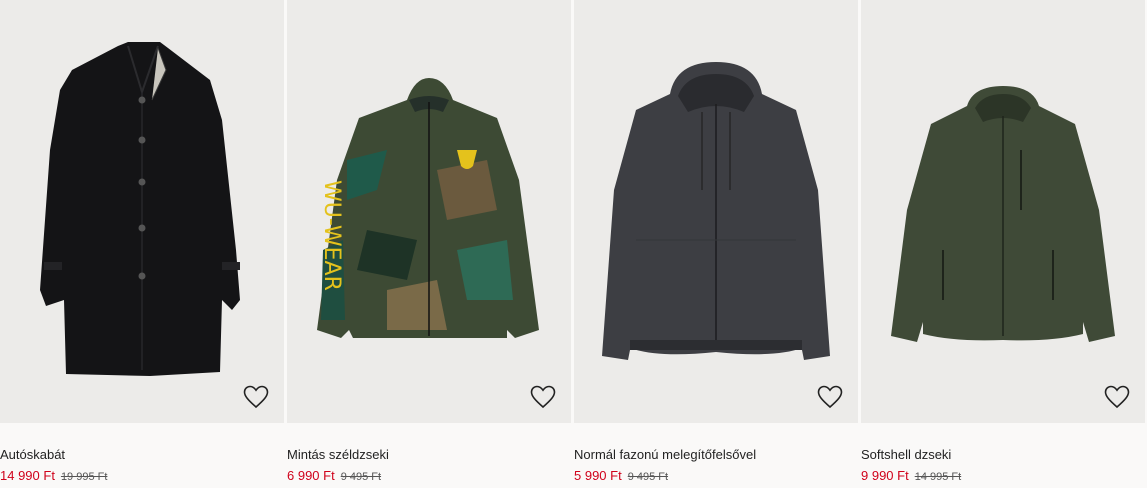 The image size is (1147, 488). Describe the element at coordinates (598, 475) in the screenshot. I see `sale-price: 5 990 Ft` at that location.